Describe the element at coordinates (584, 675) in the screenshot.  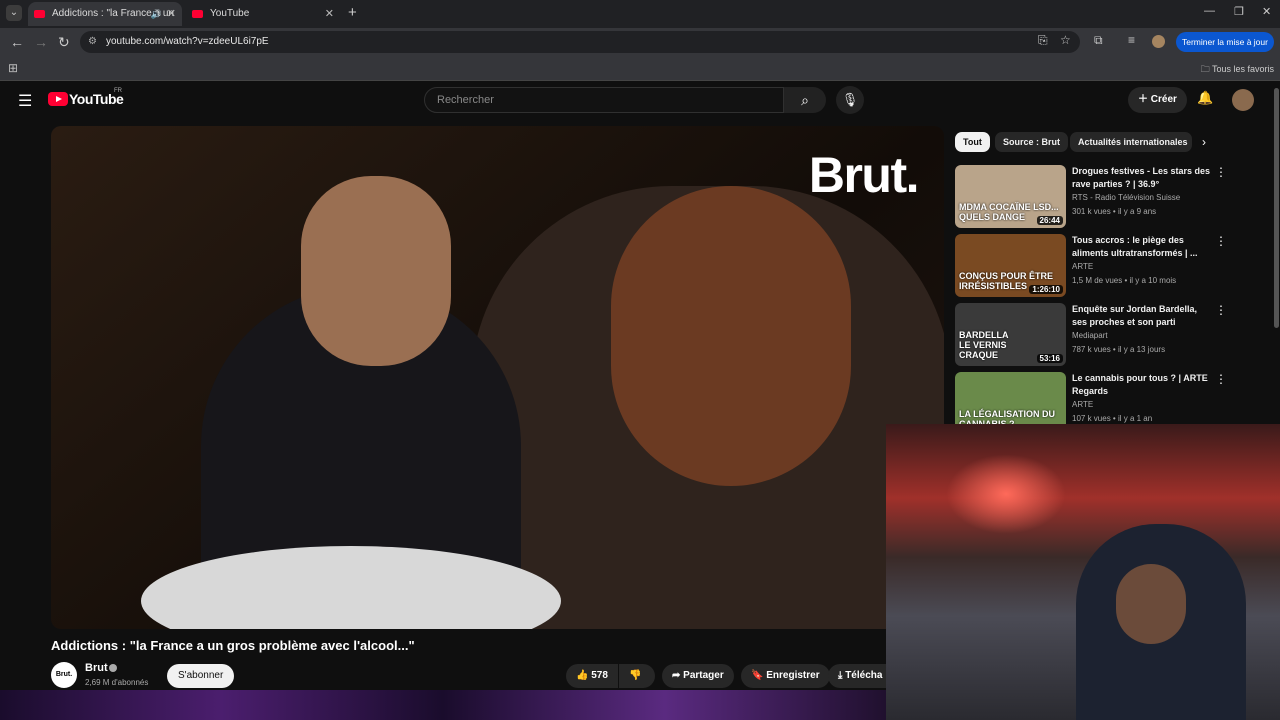
I see `thumbs-up-icon: 👍` at that location.